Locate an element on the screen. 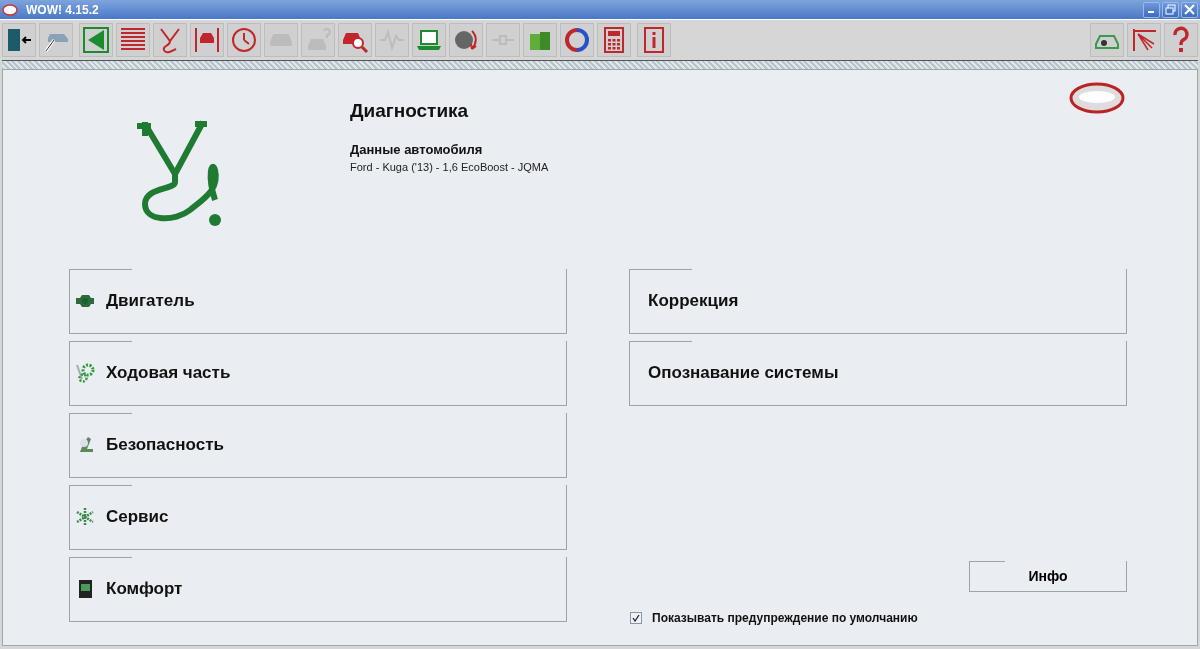 The width and height of the screenshot is (1200, 649). clock-icon is located at coordinates (244, 40).